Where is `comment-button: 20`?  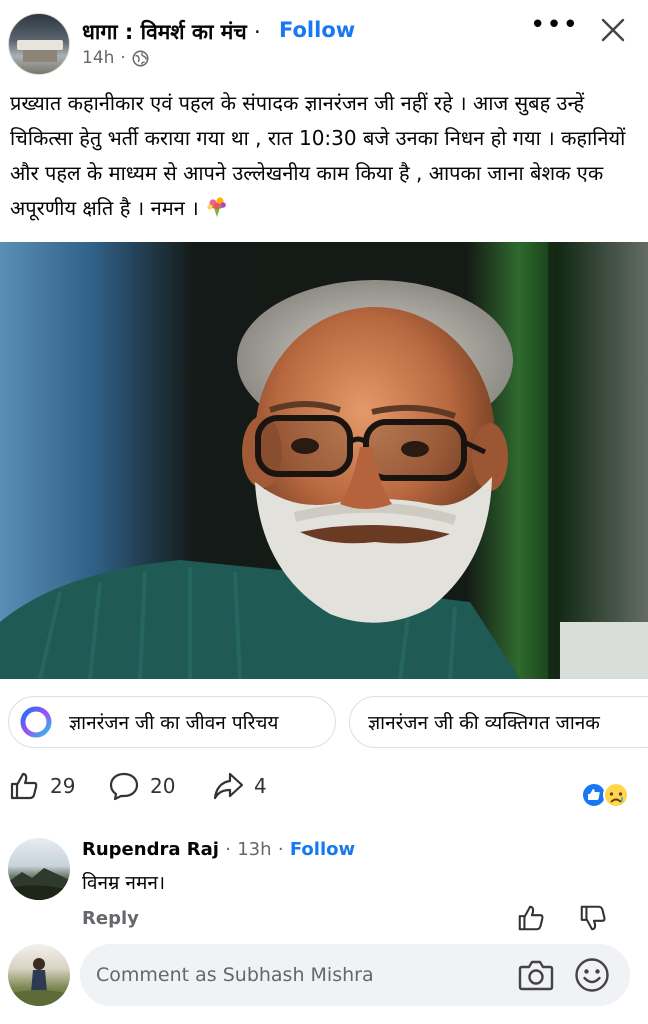
comment-button: 20 is located at coordinates (141, 786).